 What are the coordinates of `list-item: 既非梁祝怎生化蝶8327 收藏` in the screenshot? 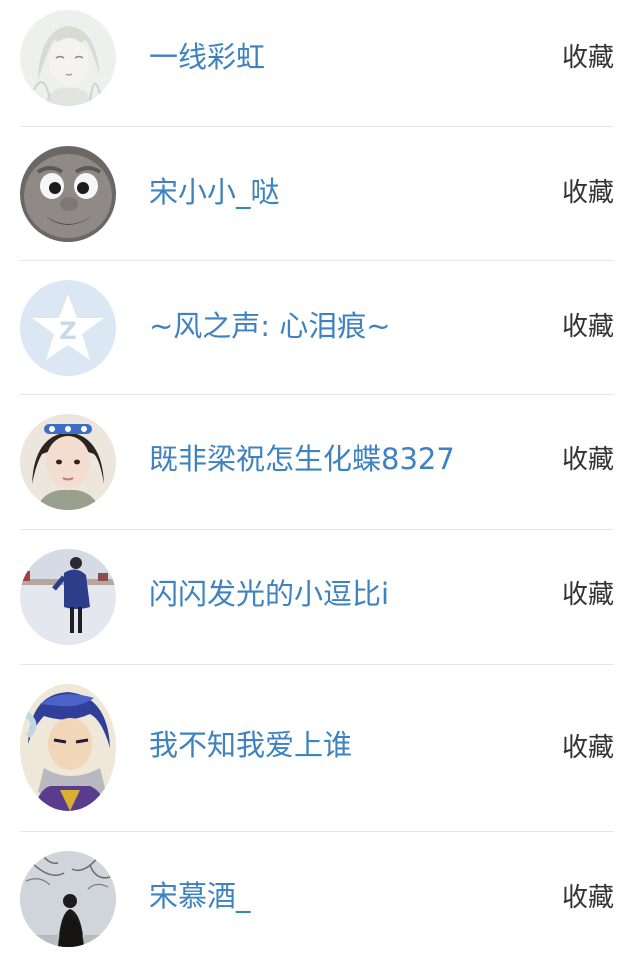 It's located at (317, 462).